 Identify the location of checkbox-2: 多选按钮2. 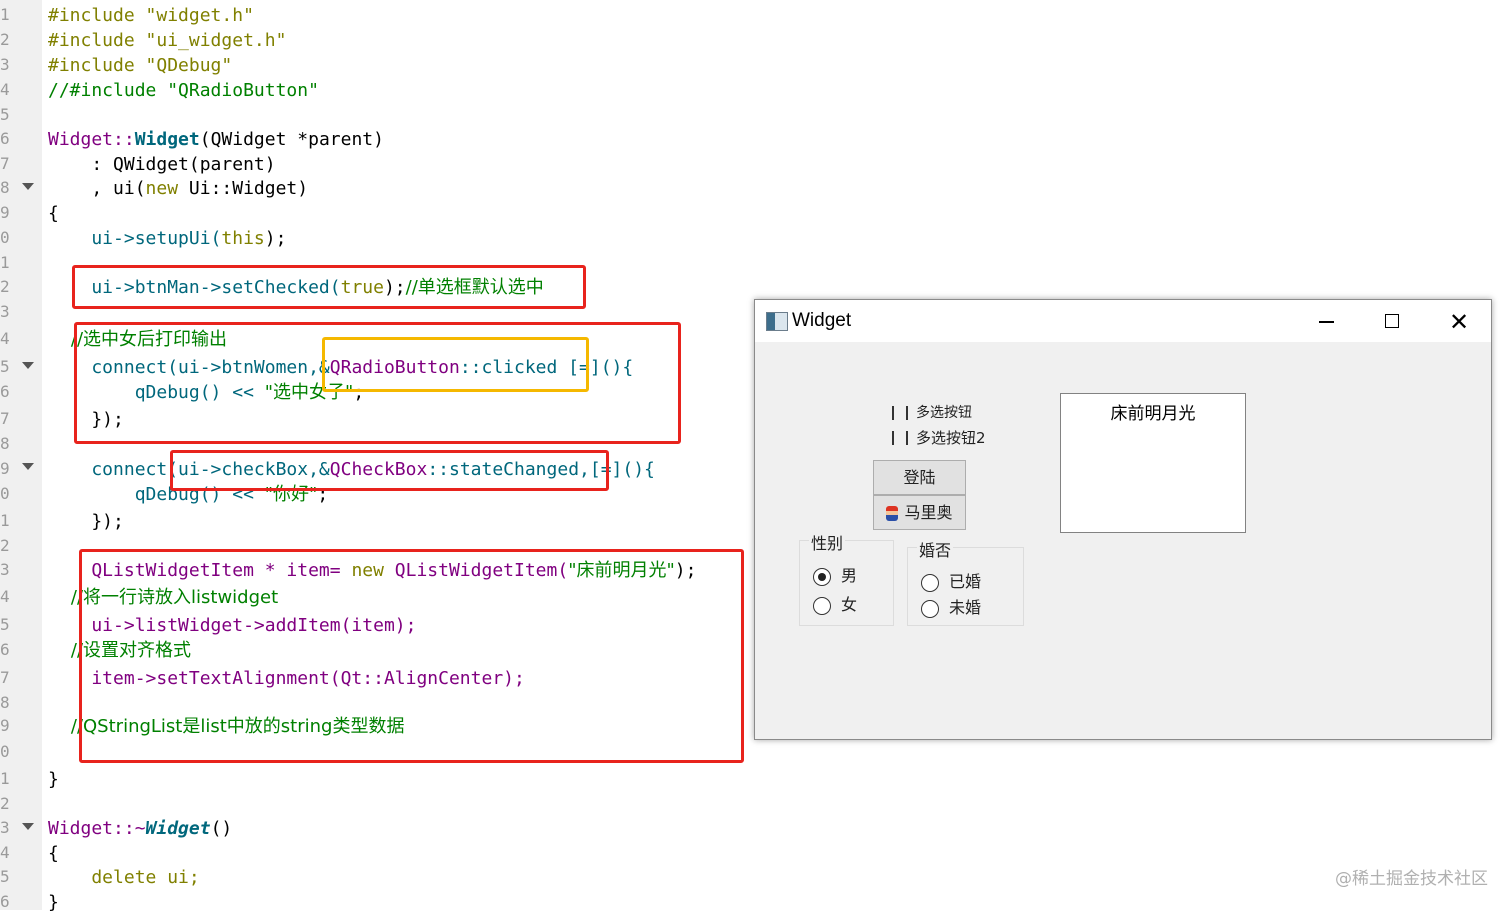
(941, 437).